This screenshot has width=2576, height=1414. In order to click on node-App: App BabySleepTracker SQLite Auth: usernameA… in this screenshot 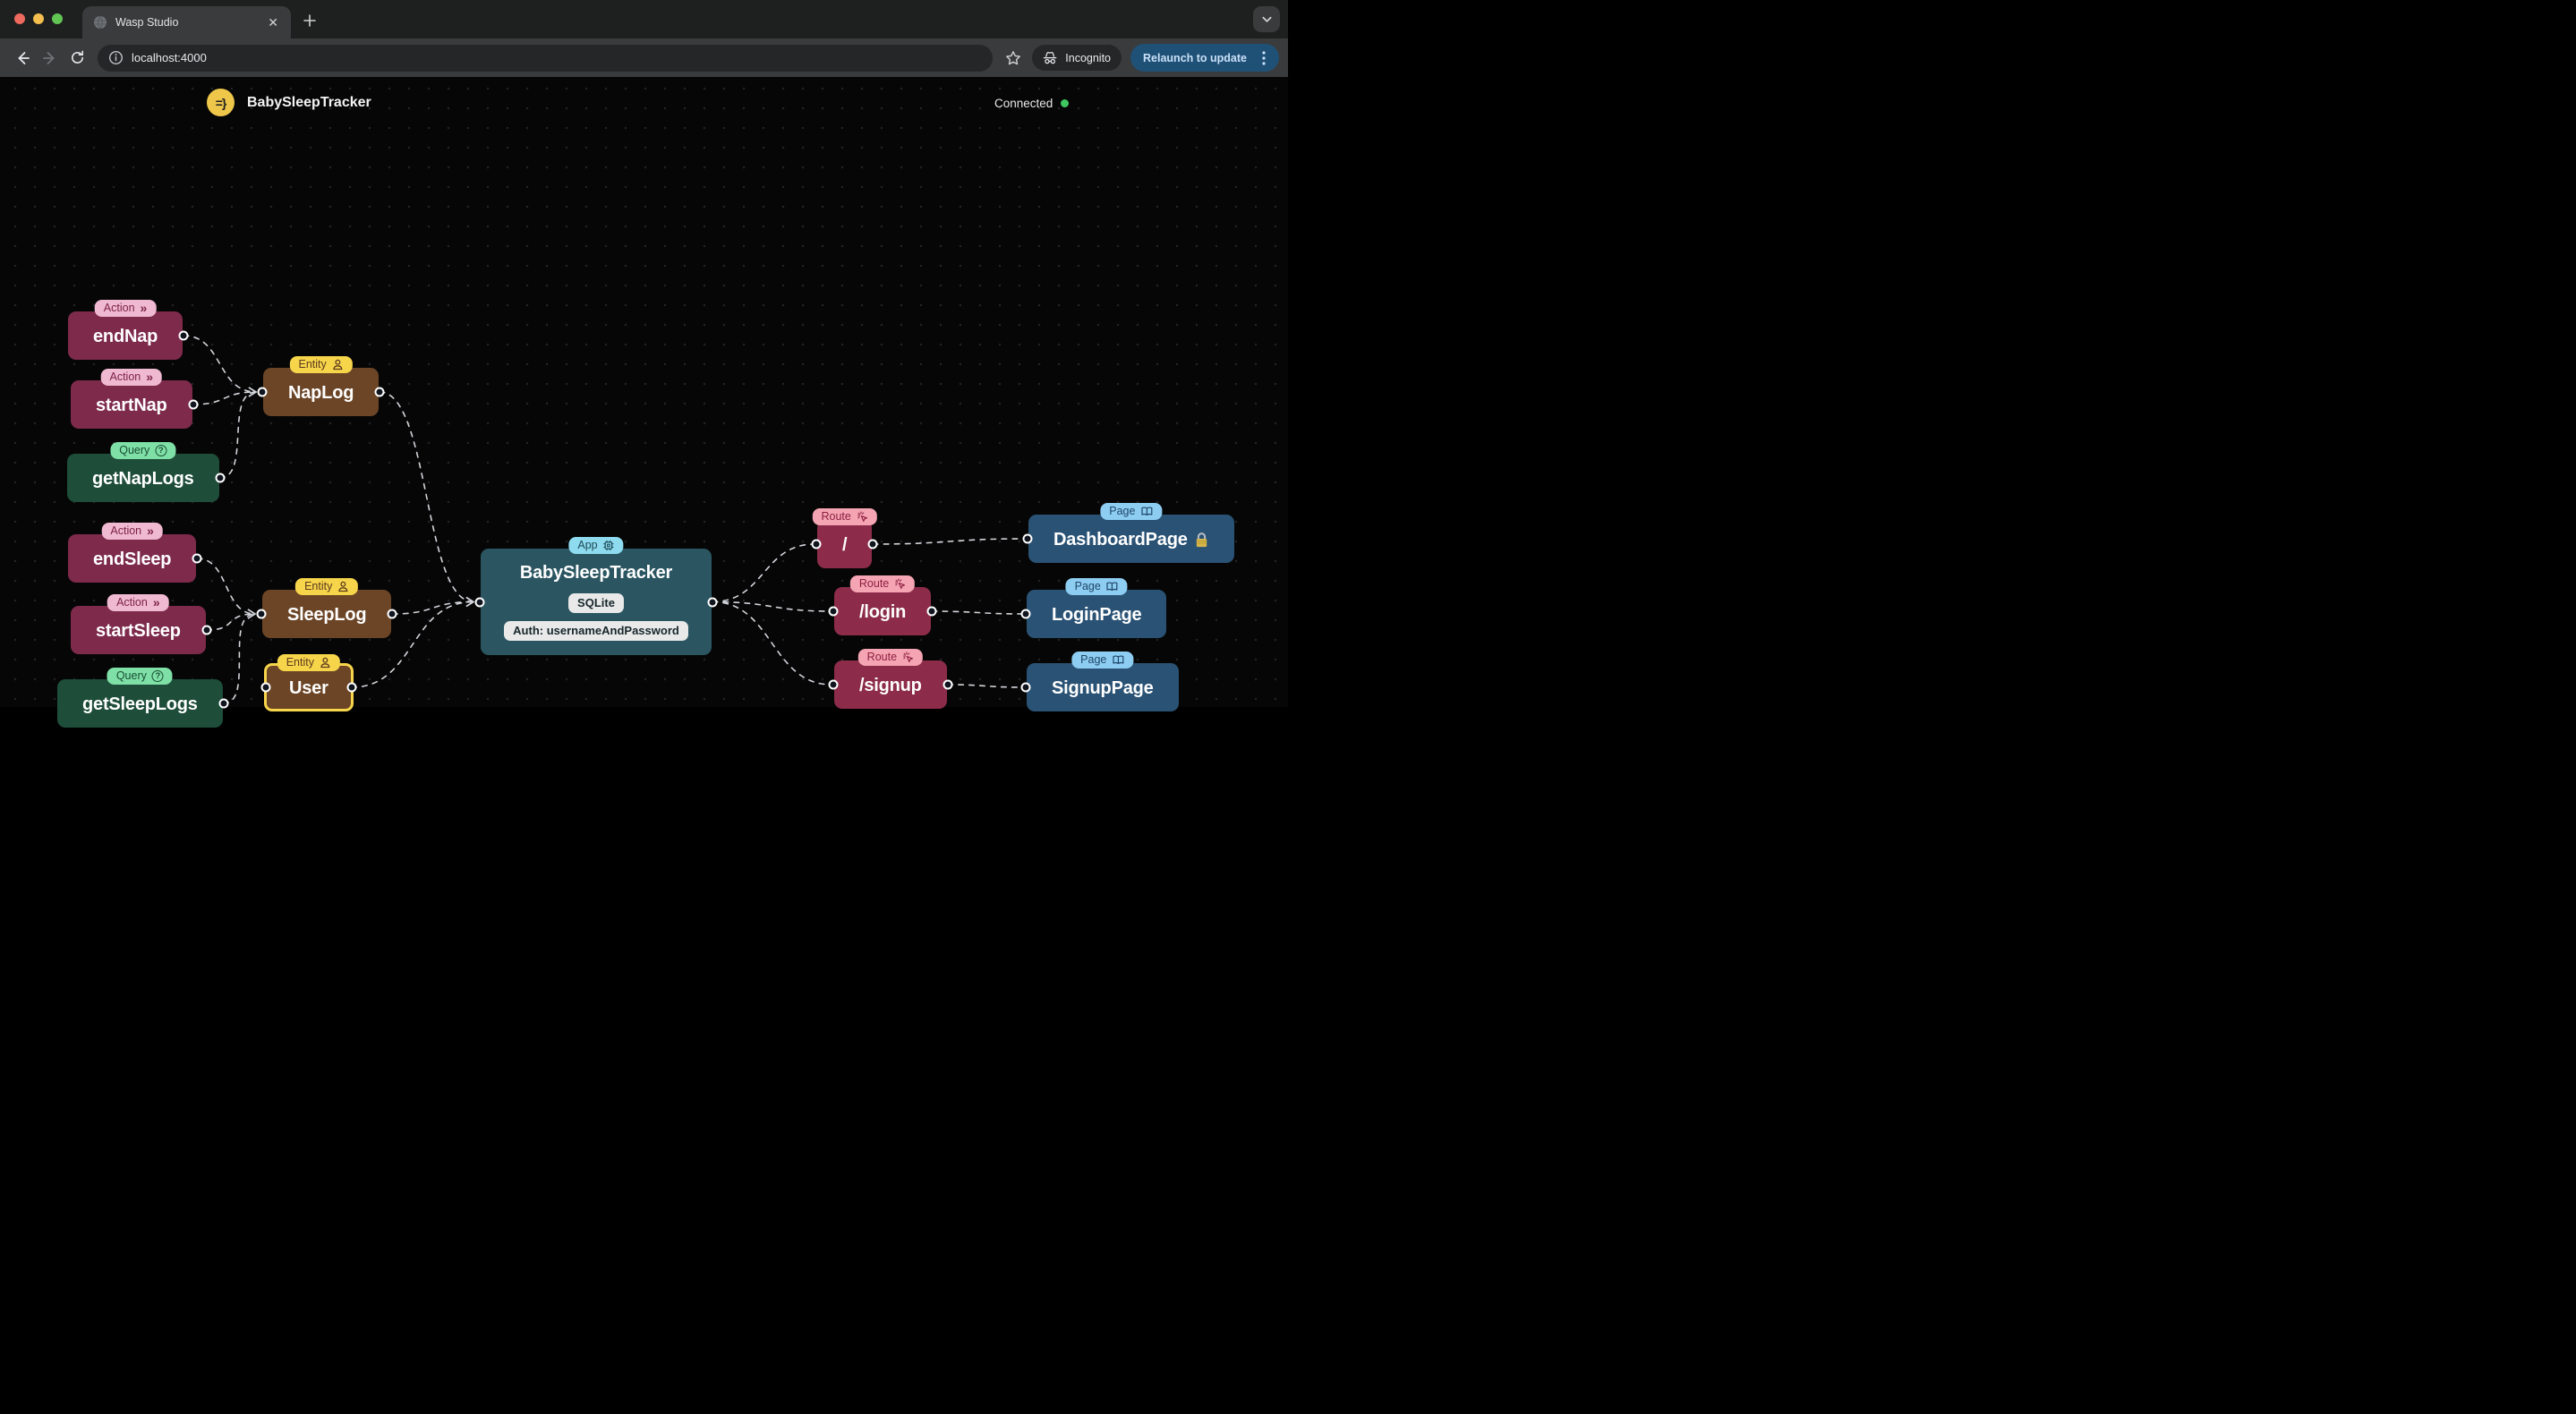, I will do `click(596, 596)`.